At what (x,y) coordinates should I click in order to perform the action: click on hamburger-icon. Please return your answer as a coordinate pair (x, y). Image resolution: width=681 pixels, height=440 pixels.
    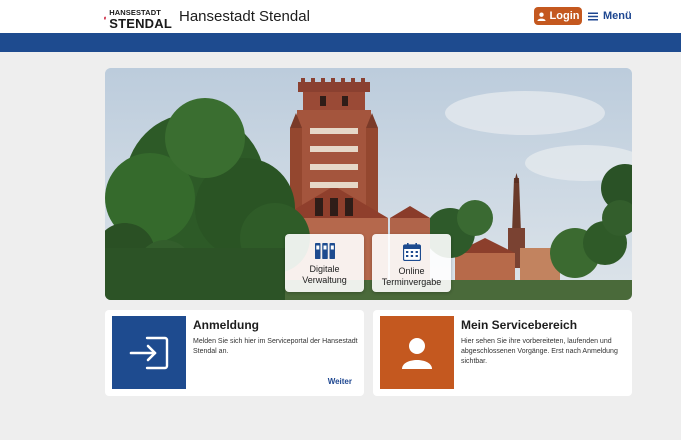
    Looking at the image, I should click on (593, 16).